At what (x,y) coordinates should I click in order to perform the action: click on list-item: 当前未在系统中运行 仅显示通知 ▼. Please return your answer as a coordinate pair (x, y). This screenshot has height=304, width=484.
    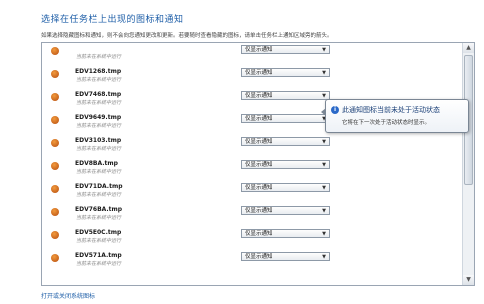
    Looking at the image, I should click on (252, 54).